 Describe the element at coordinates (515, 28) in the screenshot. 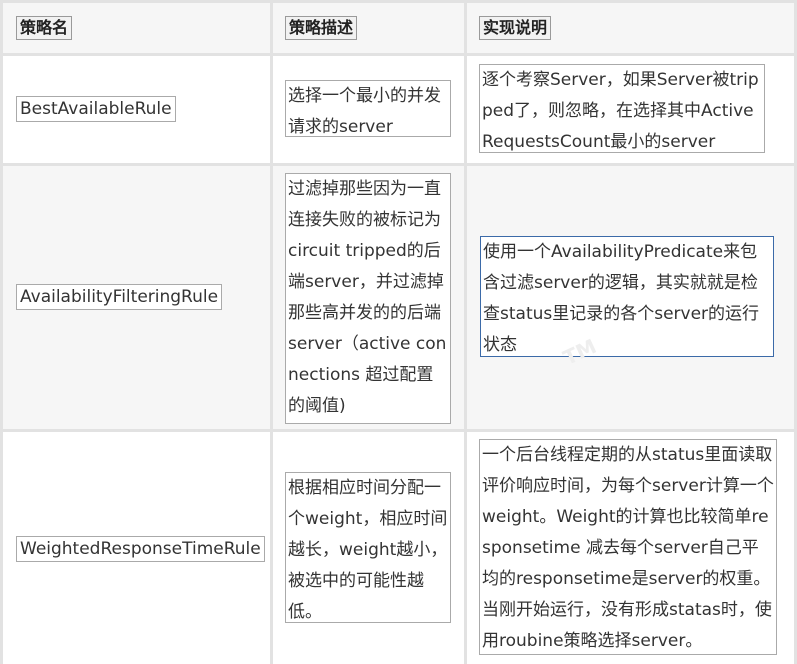

I see `header-impl-label: 实现说明` at that location.